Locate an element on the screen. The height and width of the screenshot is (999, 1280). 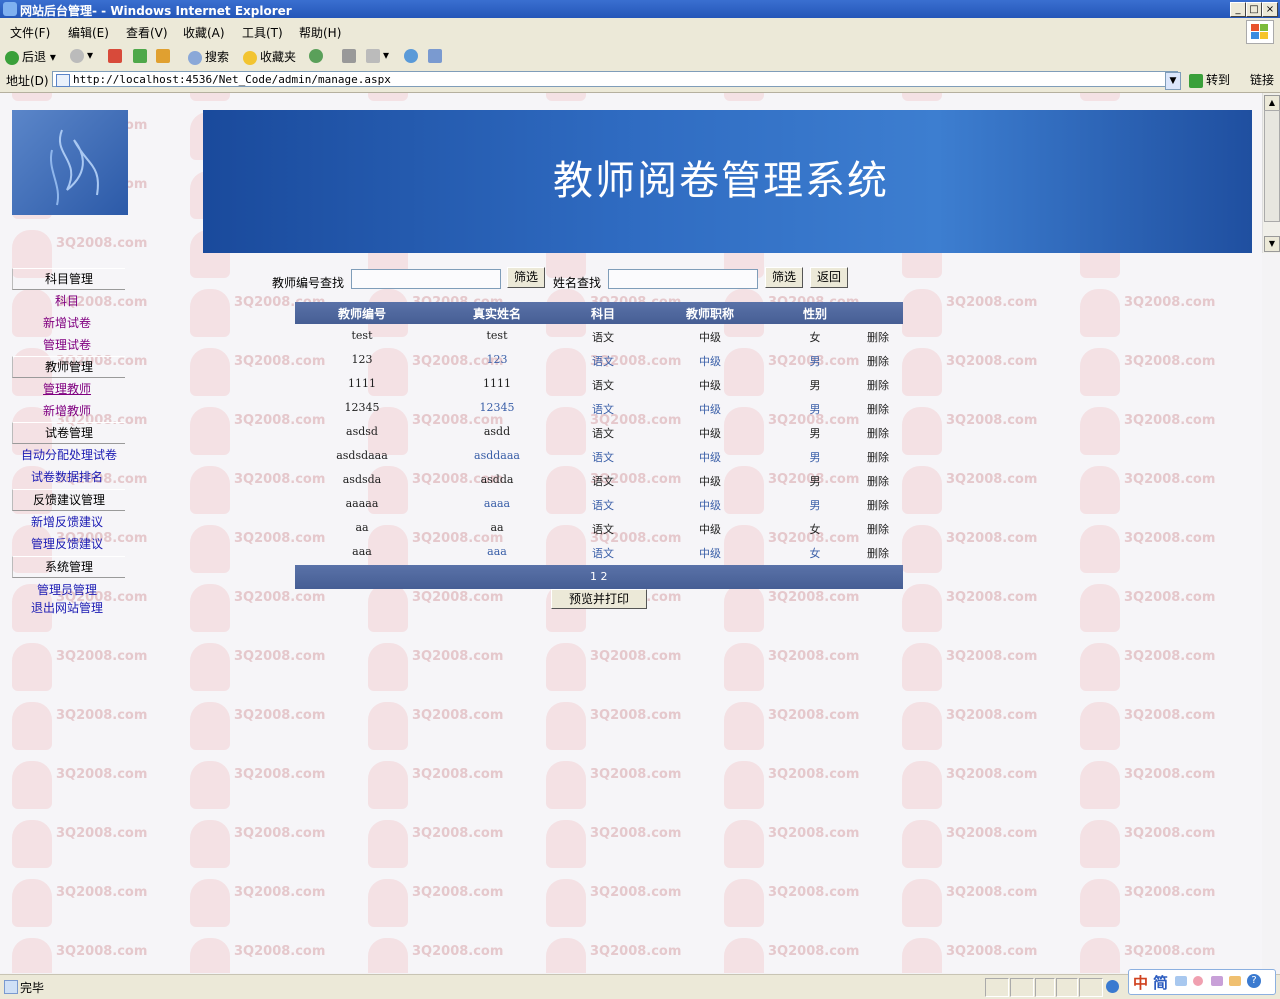
teacher-table-footer: 1 2 is located at coordinates (599, 577).